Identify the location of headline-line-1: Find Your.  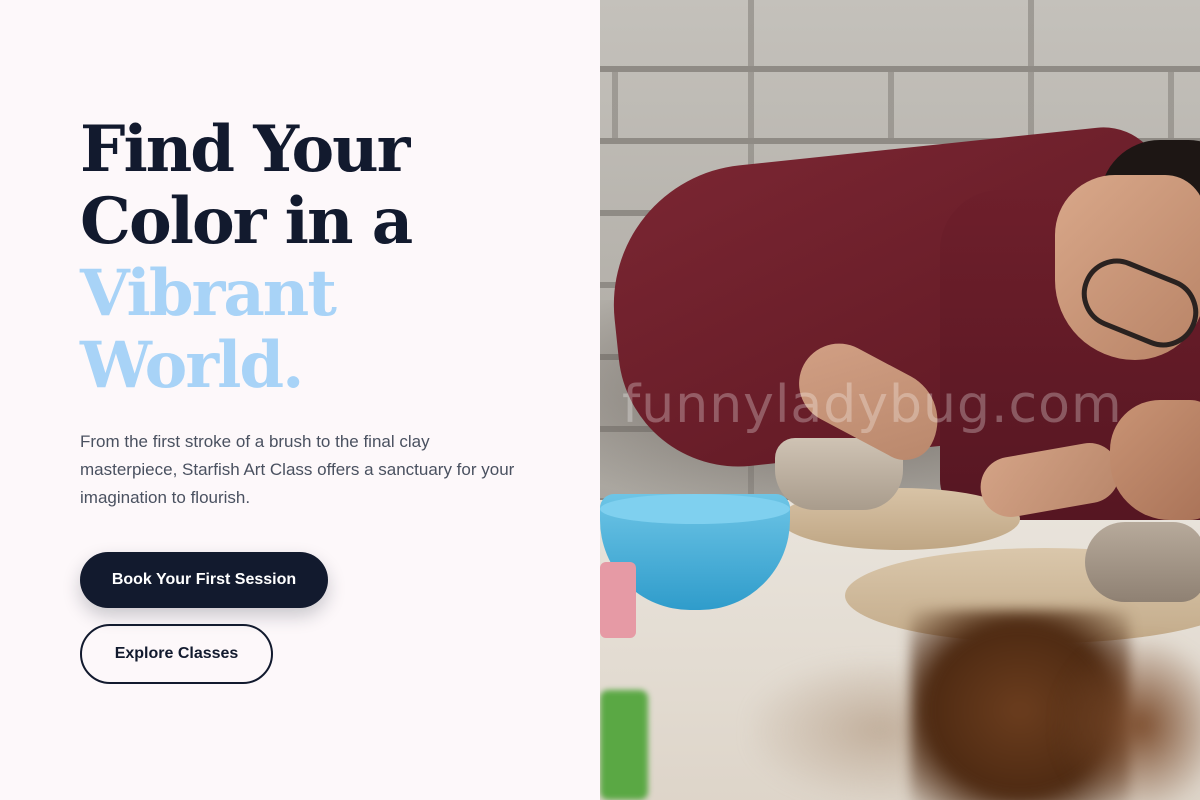
(245, 149).